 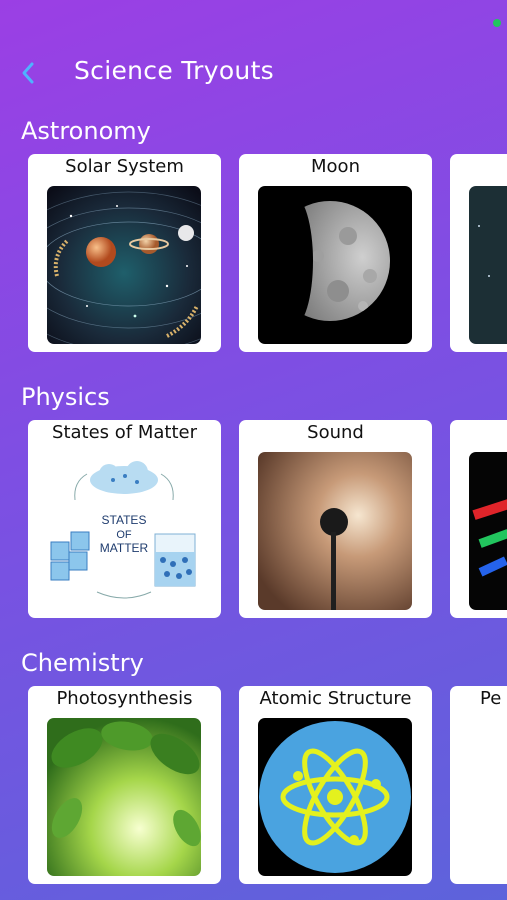 I want to click on card-atomic-structure: Atomic Structure, so click(x=335, y=785).